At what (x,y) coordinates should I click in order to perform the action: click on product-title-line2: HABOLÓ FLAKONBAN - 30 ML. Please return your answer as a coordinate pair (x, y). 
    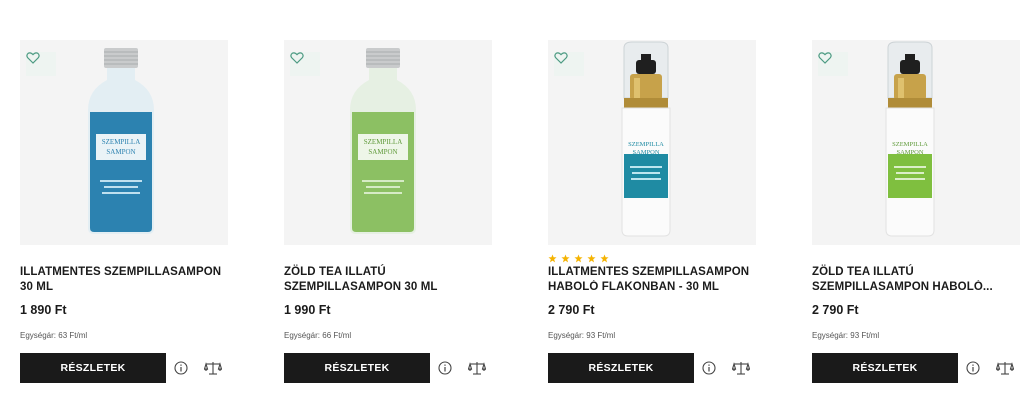
    Looking at the image, I should click on (634, 286).